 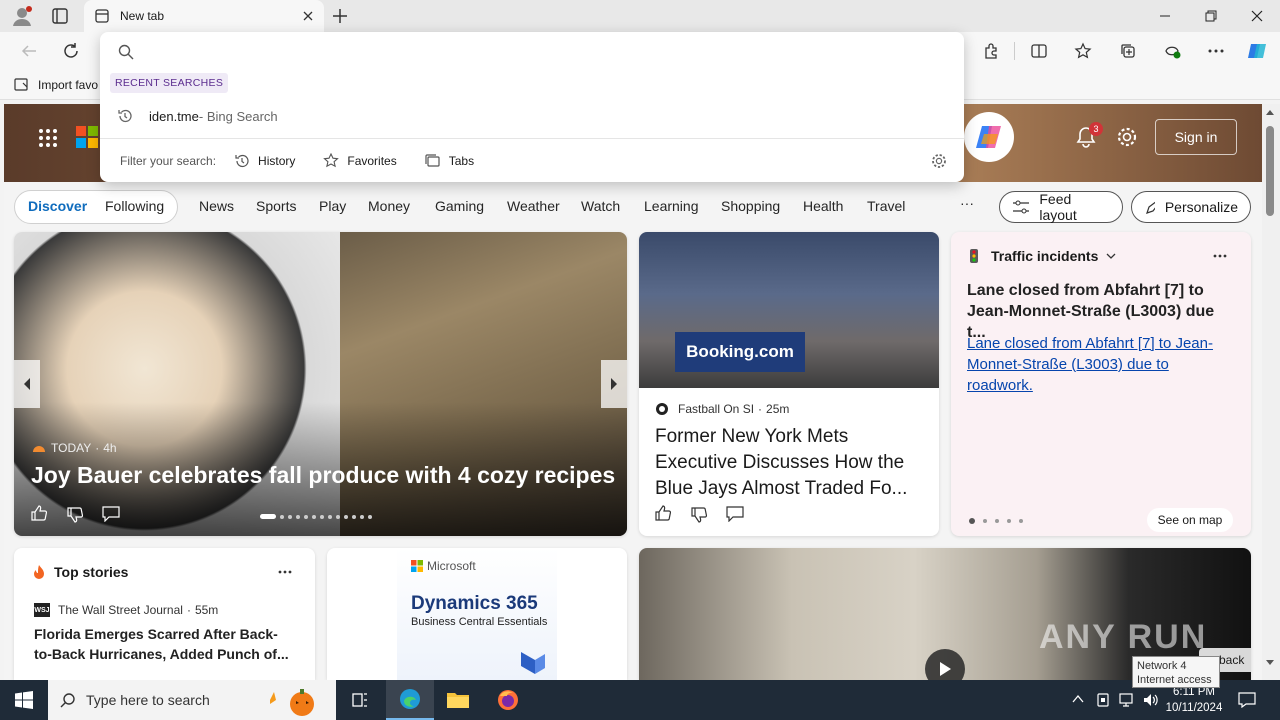 I want to click on nav-learning: Learning, so click(x=671, y=206).